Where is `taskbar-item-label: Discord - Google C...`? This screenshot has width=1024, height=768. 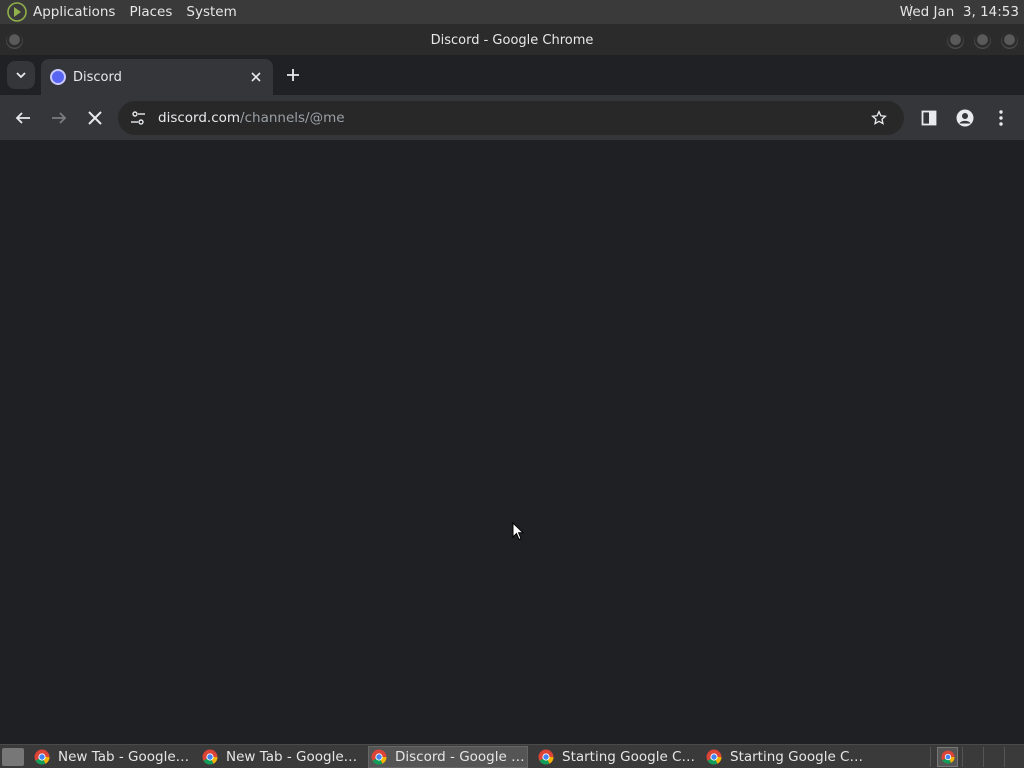
taskbar-item-label: Discord - Google C... is located at coordinates (461, 756).